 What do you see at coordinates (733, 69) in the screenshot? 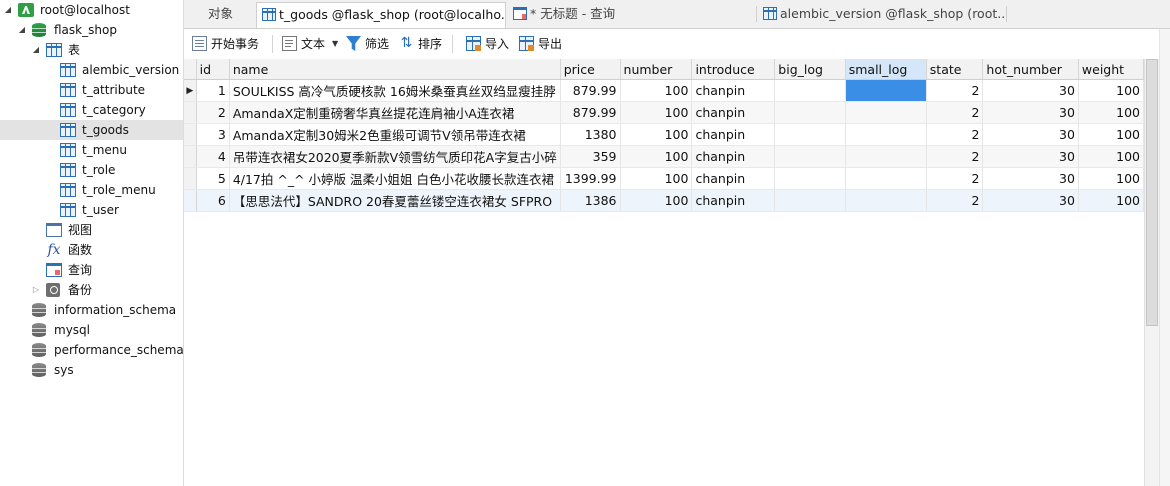
I see `column-header-introduce: introduce` at bounding box center [733, 69].